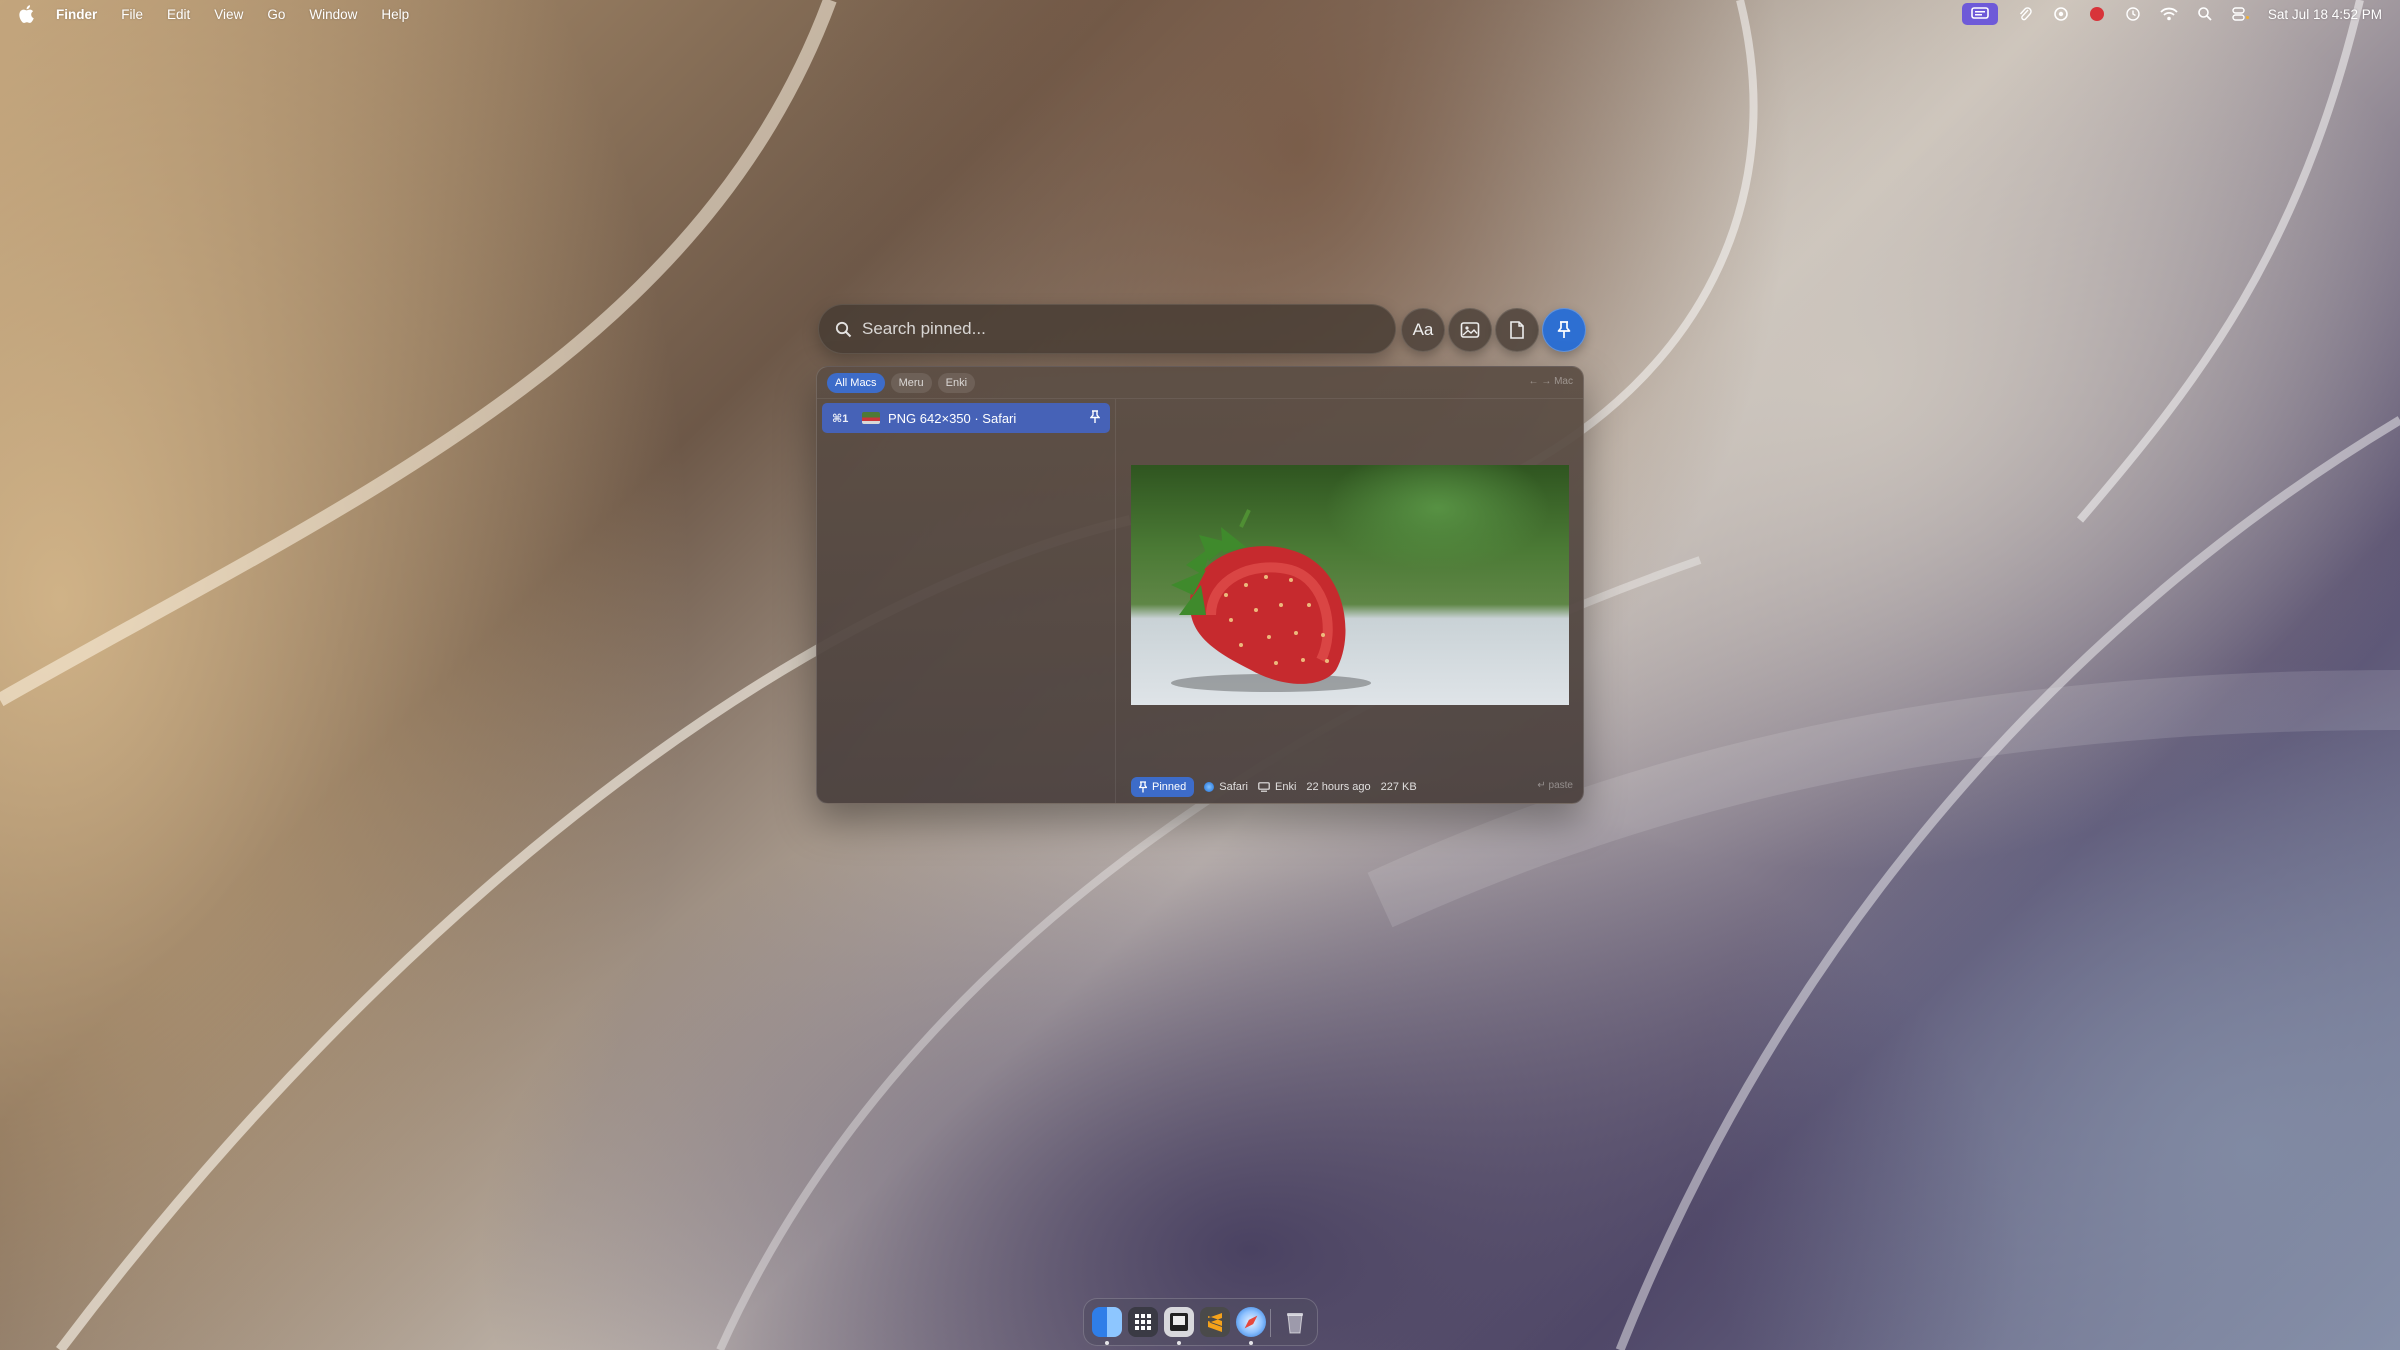  I want to click on dock, so click(1200, 1322).